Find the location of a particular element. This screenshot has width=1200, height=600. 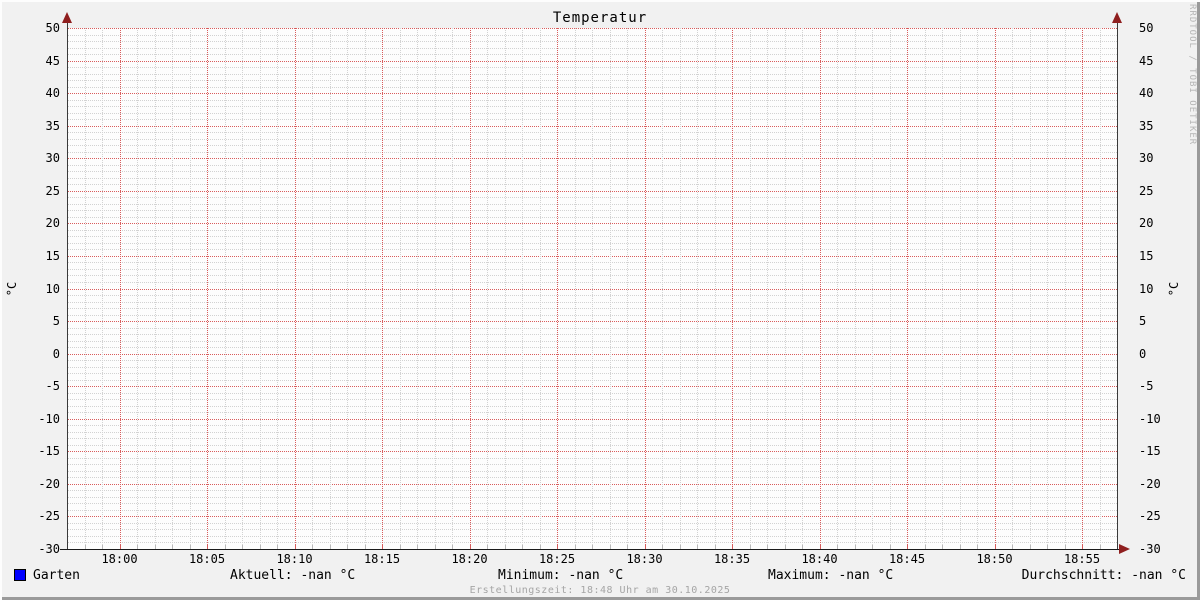

y-tick-label-right: 15 is located at coordinates (1146, 255).